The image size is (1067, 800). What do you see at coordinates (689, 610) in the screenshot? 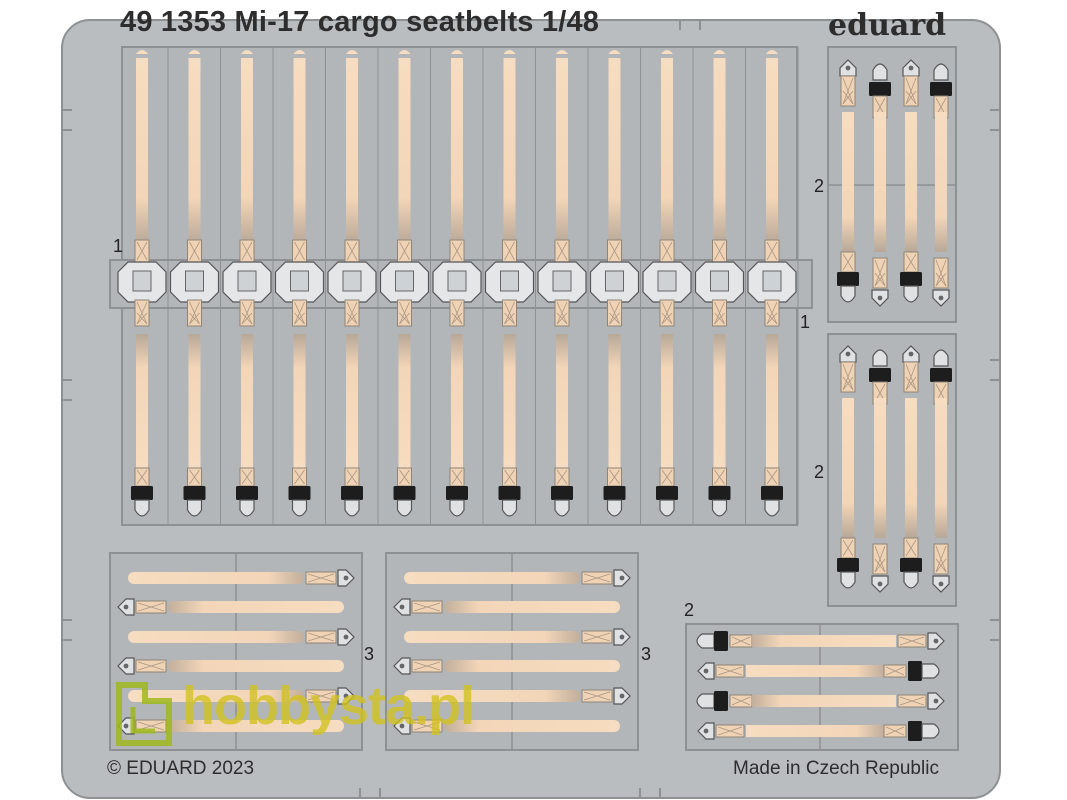
I see `part-number-bottom-right: 2` at bounding box center [689, 610].